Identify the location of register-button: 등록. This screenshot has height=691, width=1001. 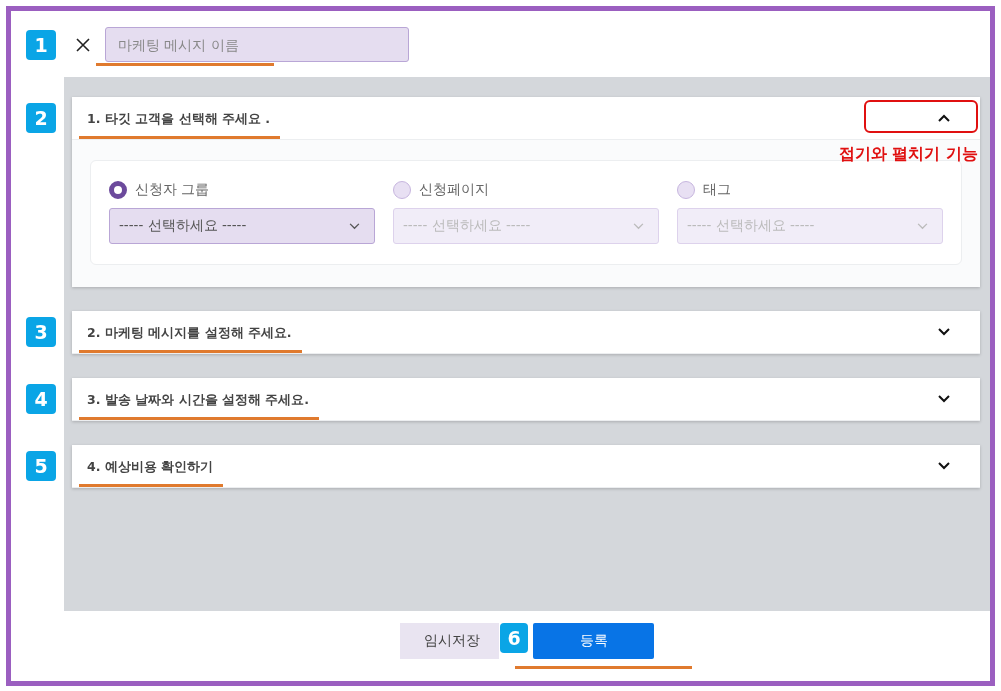
(593, 641).